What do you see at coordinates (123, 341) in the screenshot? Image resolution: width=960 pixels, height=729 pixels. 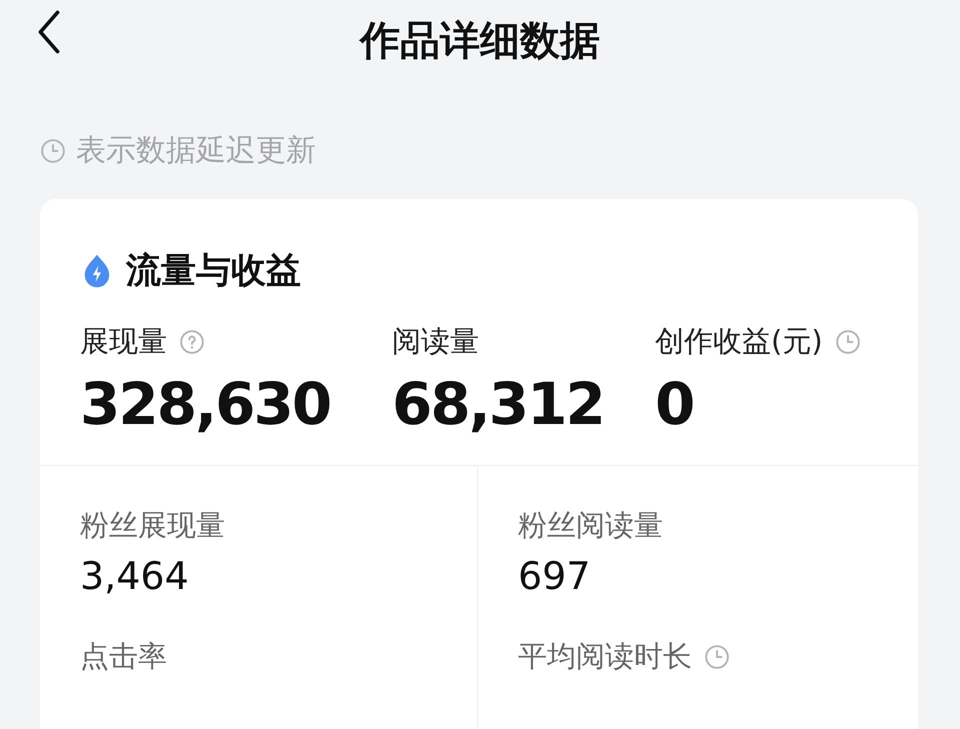 I see `metric-label: 展现量` at bounding box center [123, 341].